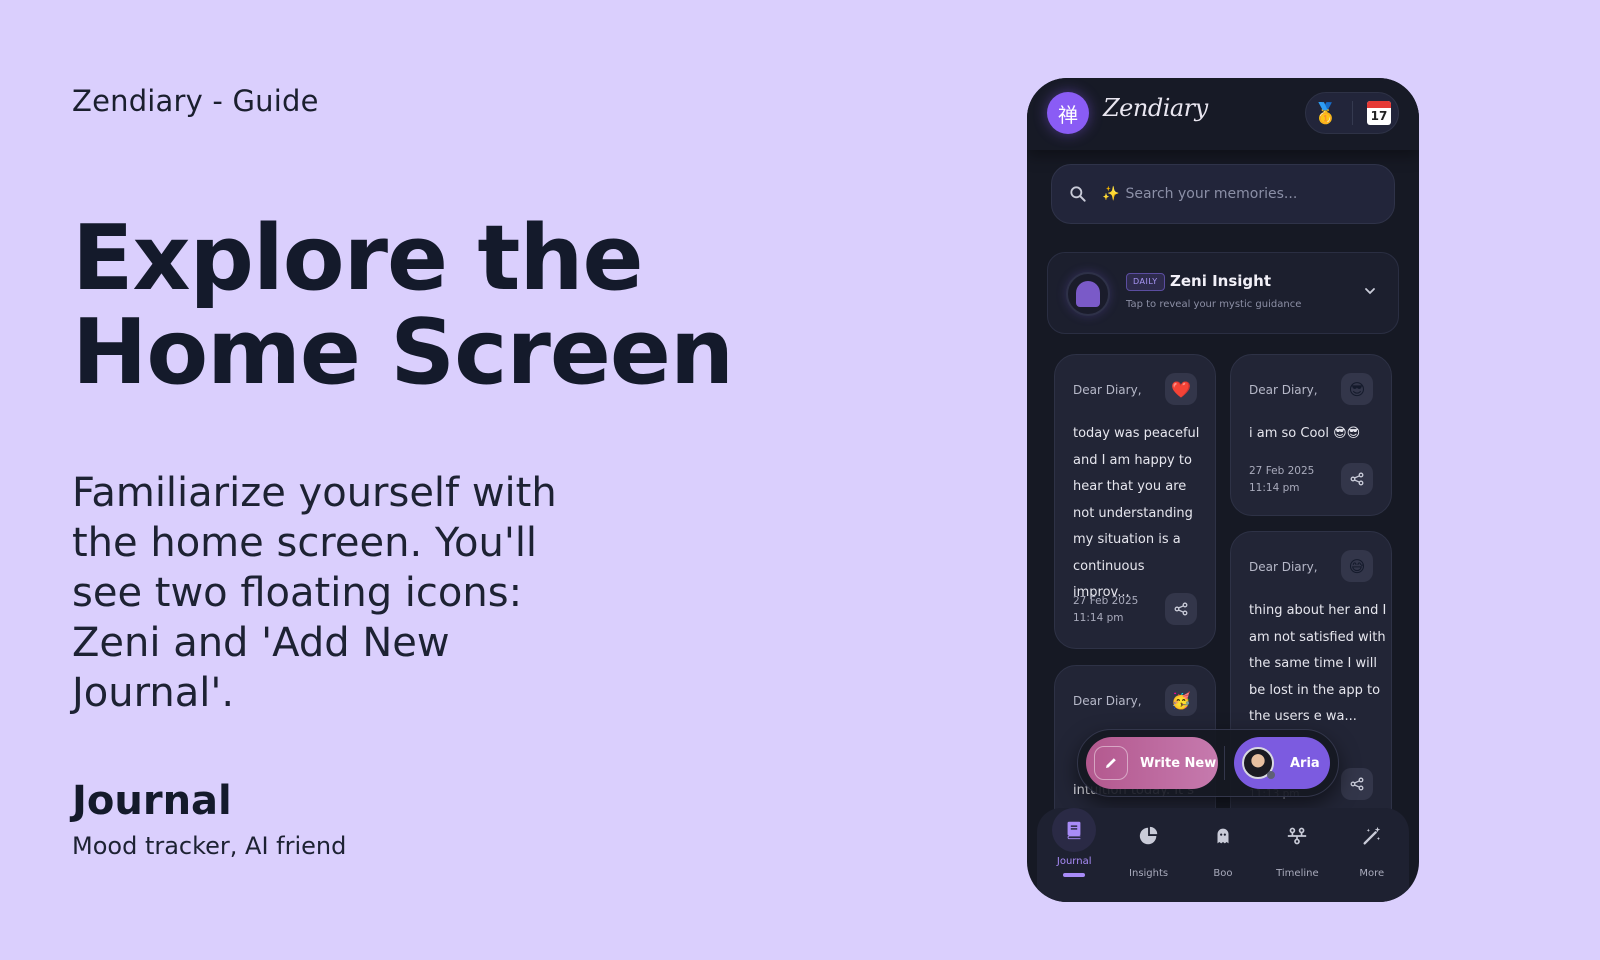 This screenshot has width=1600, height=960. What do you see at coordinates (1149, 836) in the screenshot?
I see `pie-chart-icon` at bounding box center [1149, 836].